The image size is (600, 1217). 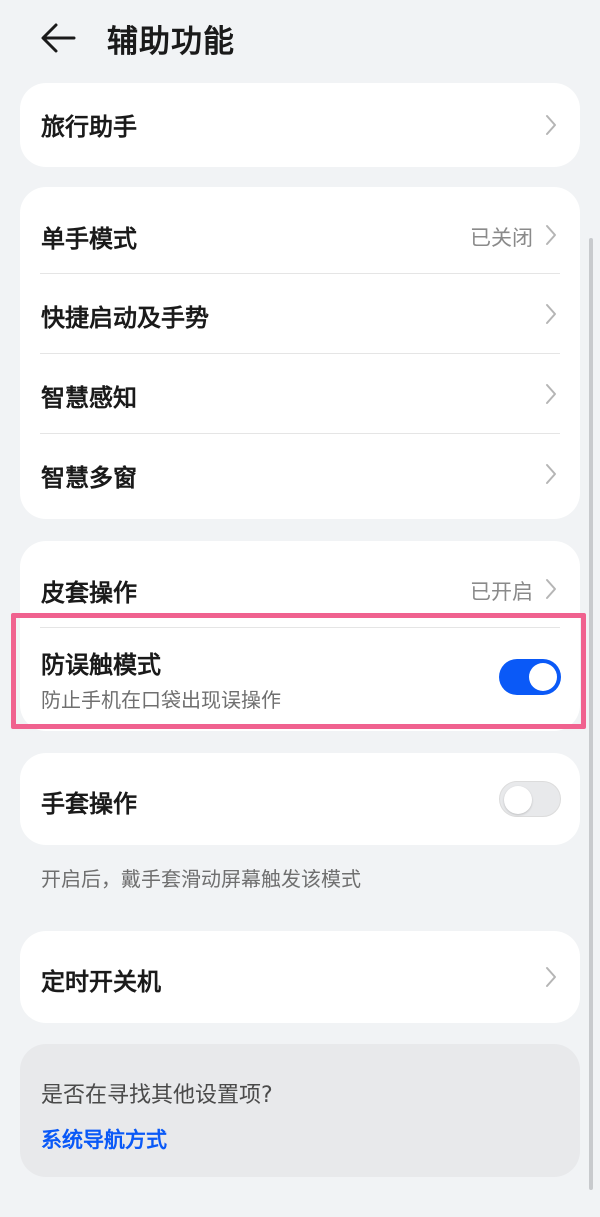 I want to click on scheduled-power-row: 定时开关机, so click(x=300, y=977).